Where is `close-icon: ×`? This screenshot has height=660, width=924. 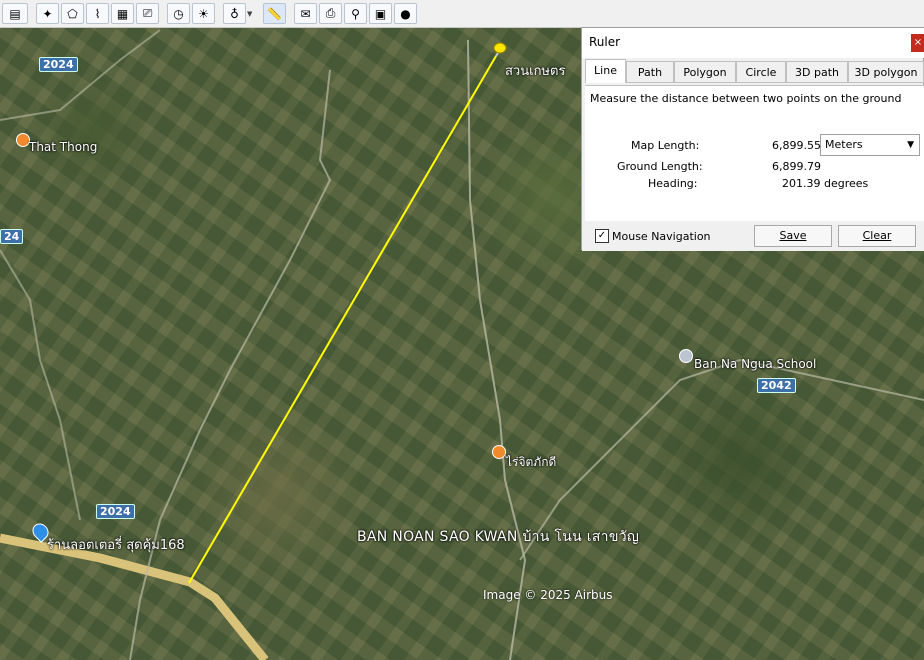
close-icon: × is located at coordinates (917, 43).